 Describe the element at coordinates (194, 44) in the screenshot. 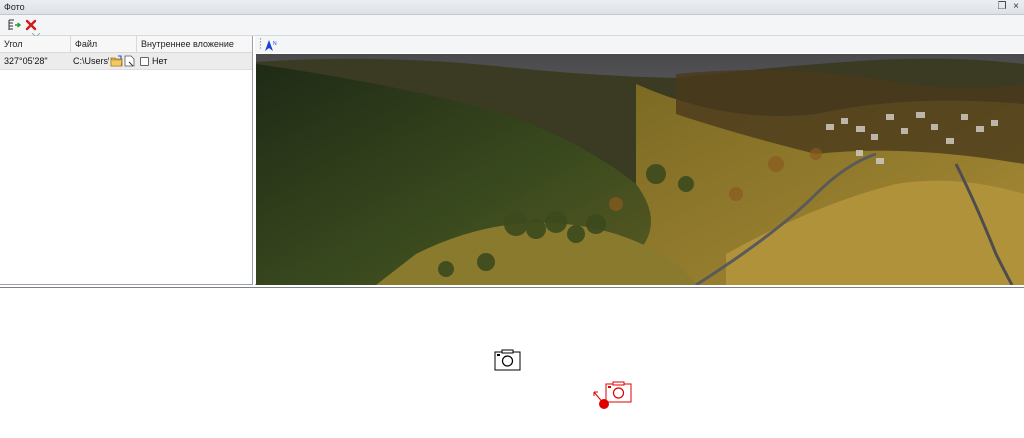

I see `column-header-embedded: Внутреннее вложение` at that location.